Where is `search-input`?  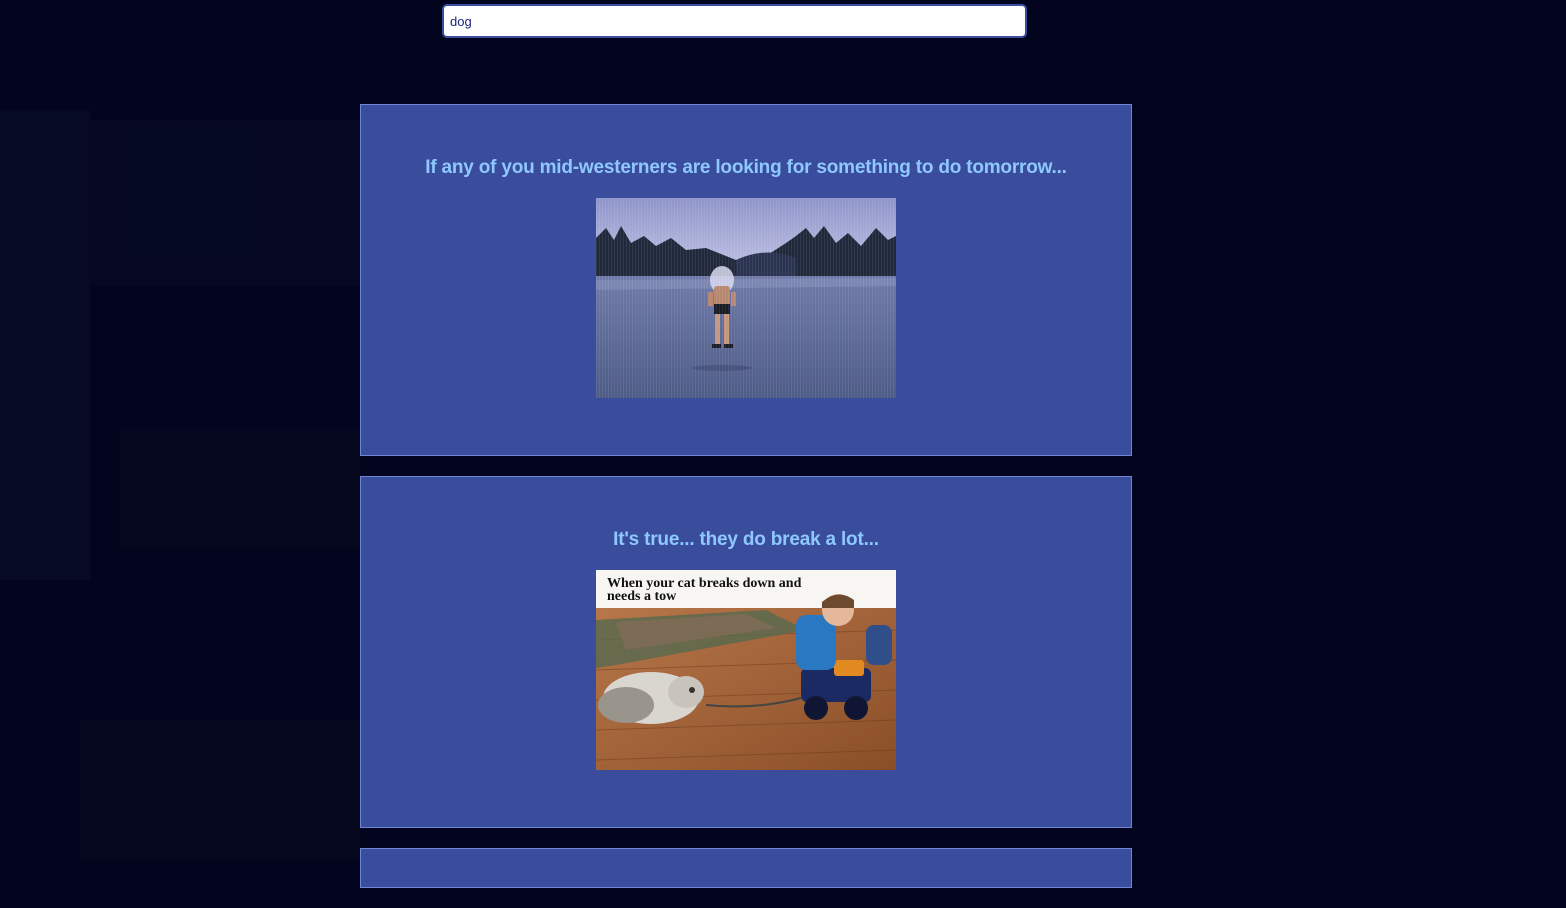 search-input is located at coordinates (734, 21).